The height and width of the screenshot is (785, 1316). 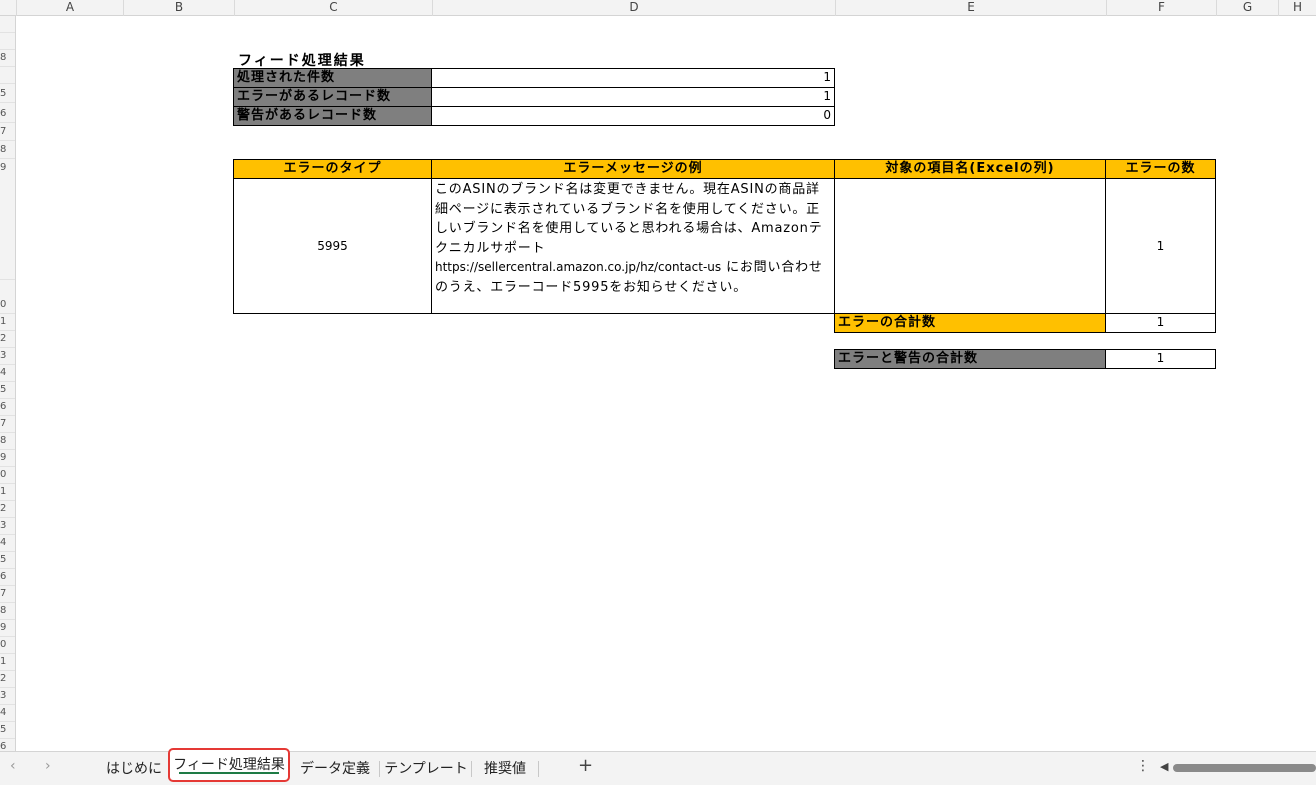 I want to click on more-options-icon: ⋮, so click(x=1143, y=766).